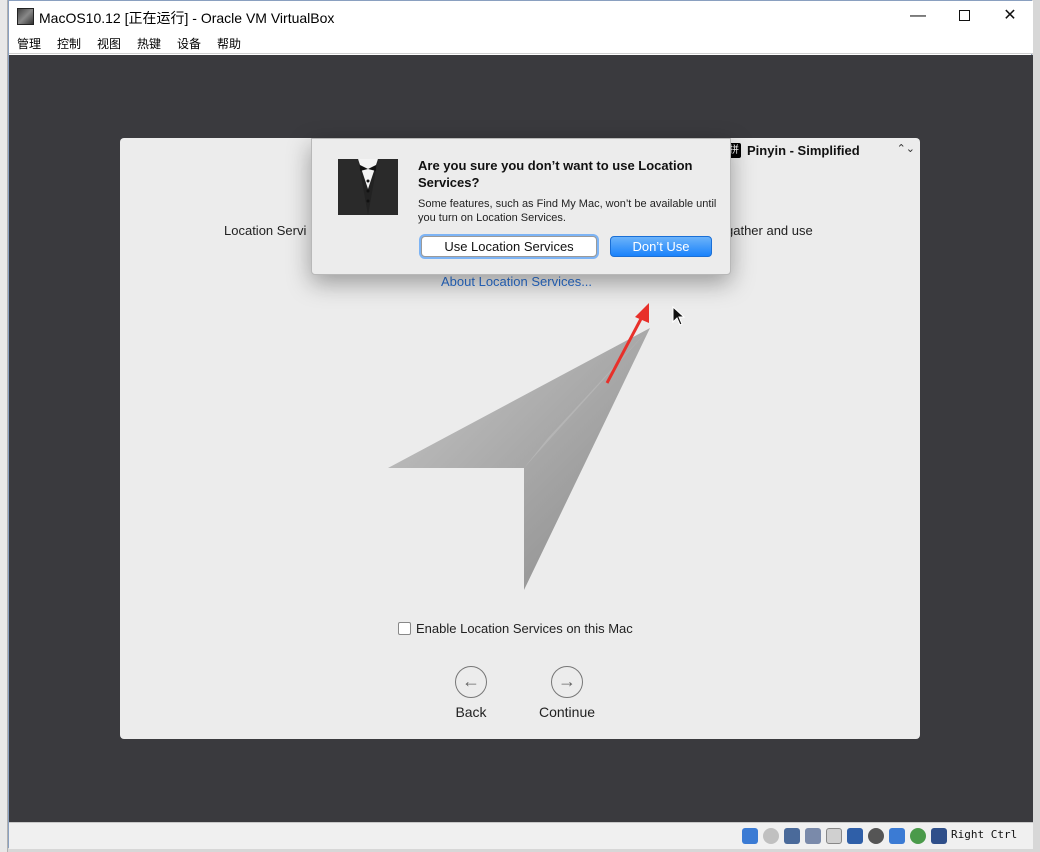 The height and width of the screenshot is (852, 1040). I want to click on status-bar: Right Ctrl, so click(521, 835).